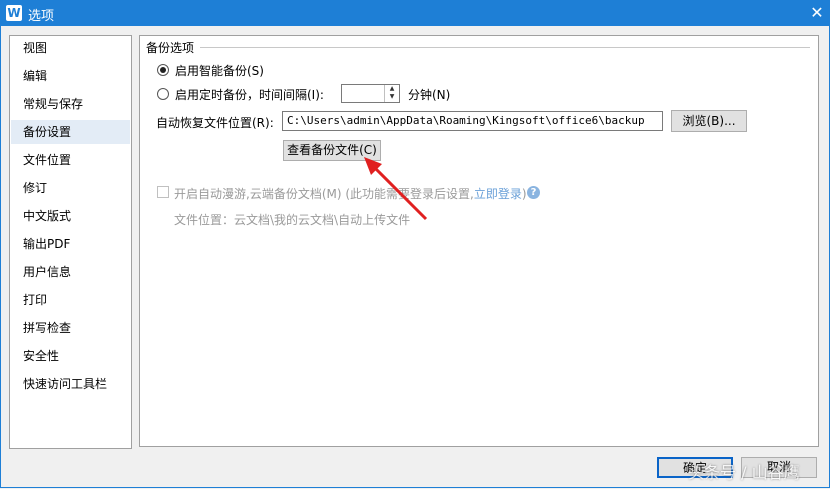 This screenshot has width=830, height=489. Describe the element at coordinates (396, 189) in the screenshot. I see `annotation-arrow` at that location.